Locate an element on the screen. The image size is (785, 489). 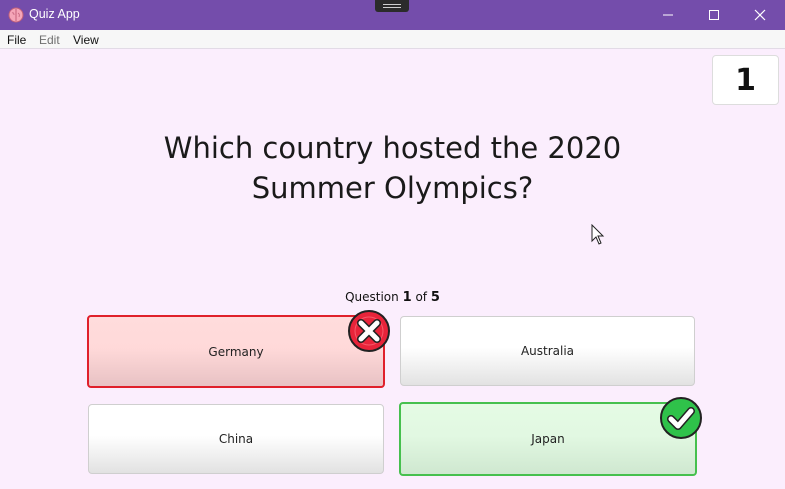
wrong-x-icon is located at coordinates (369, 331).